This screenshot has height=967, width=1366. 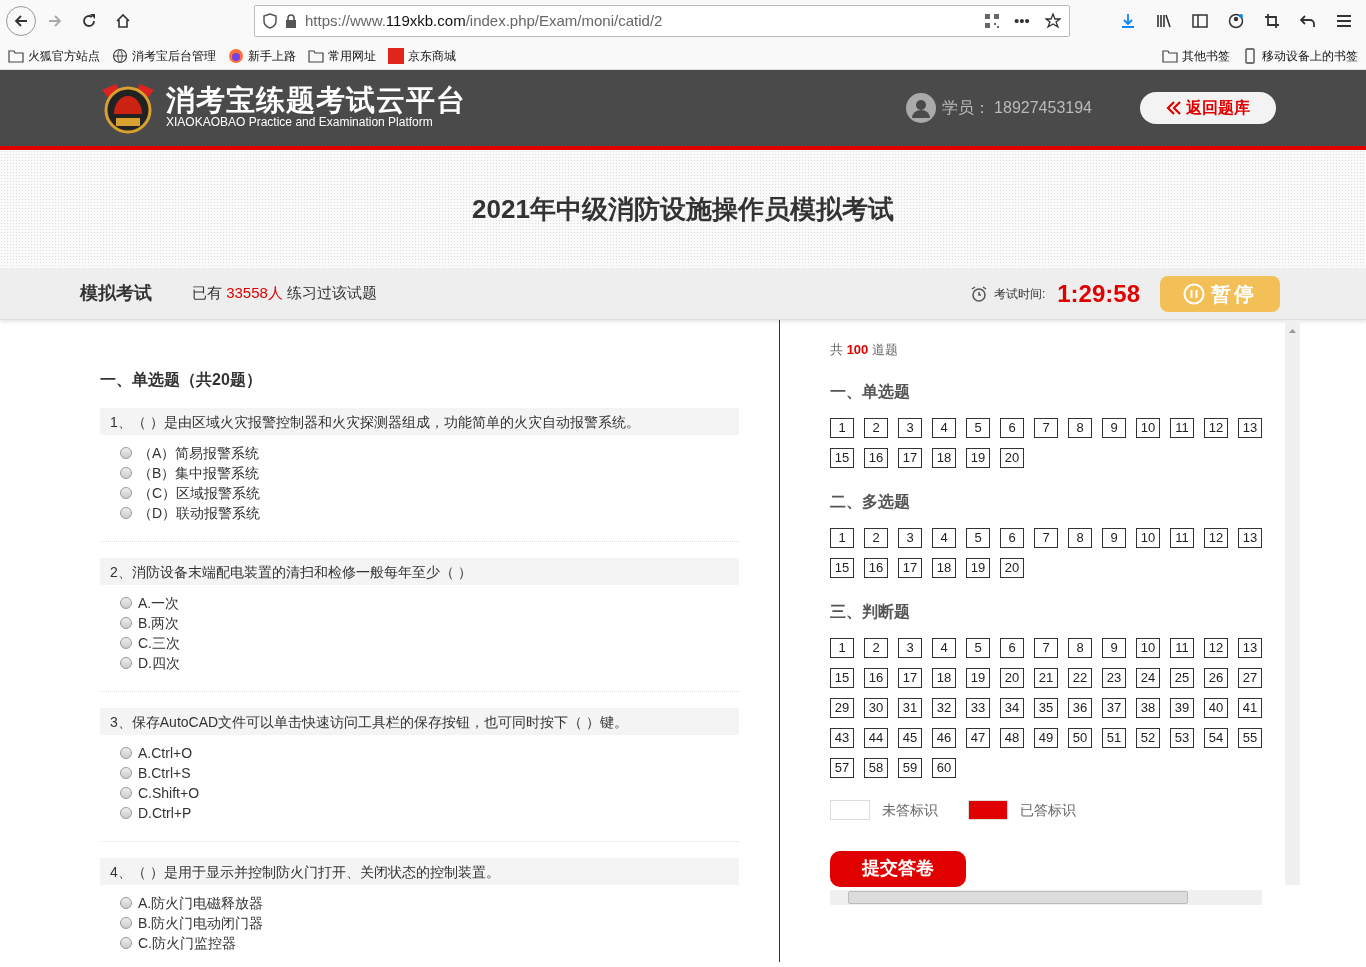 I want to click on question-number-button: 24, so click(x=1148, y=677).